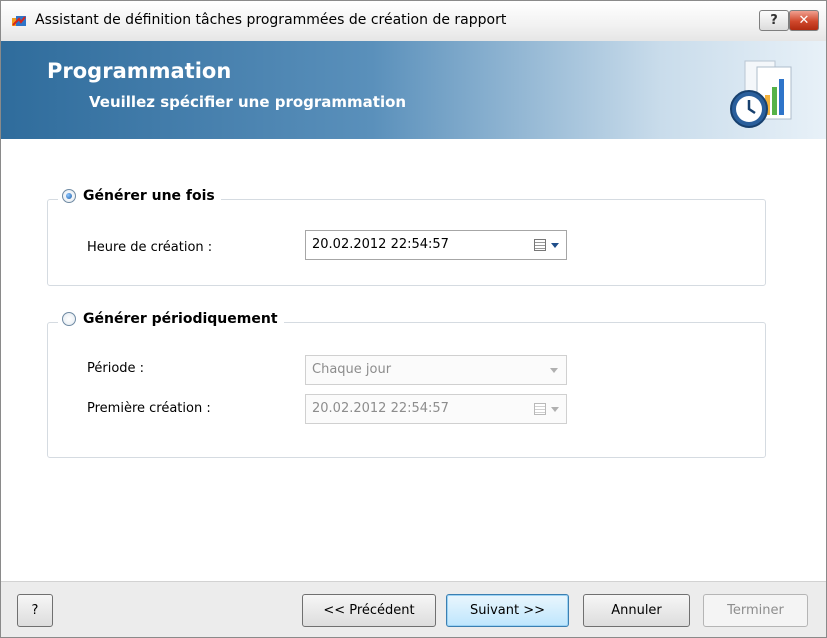 This screenshot has width=827, height=638. Describe the element at coordinates (507, 610) in the screenshot. I see `next-button: Suivant >>` at that location.